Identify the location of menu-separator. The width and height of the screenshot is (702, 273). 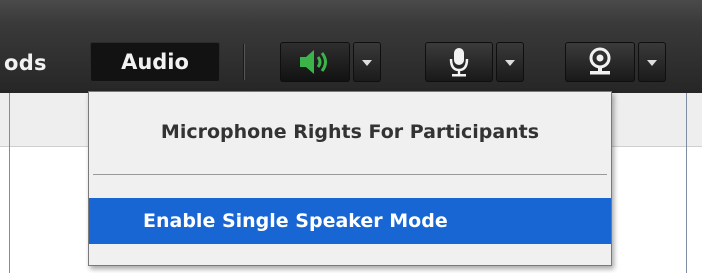
(350, 174).